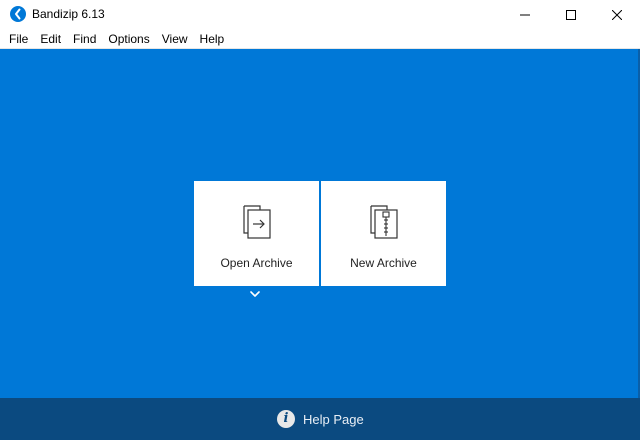  Describe the element at coordinates (286, 419) in the screenshot. I see `info-icon: i` at that location.